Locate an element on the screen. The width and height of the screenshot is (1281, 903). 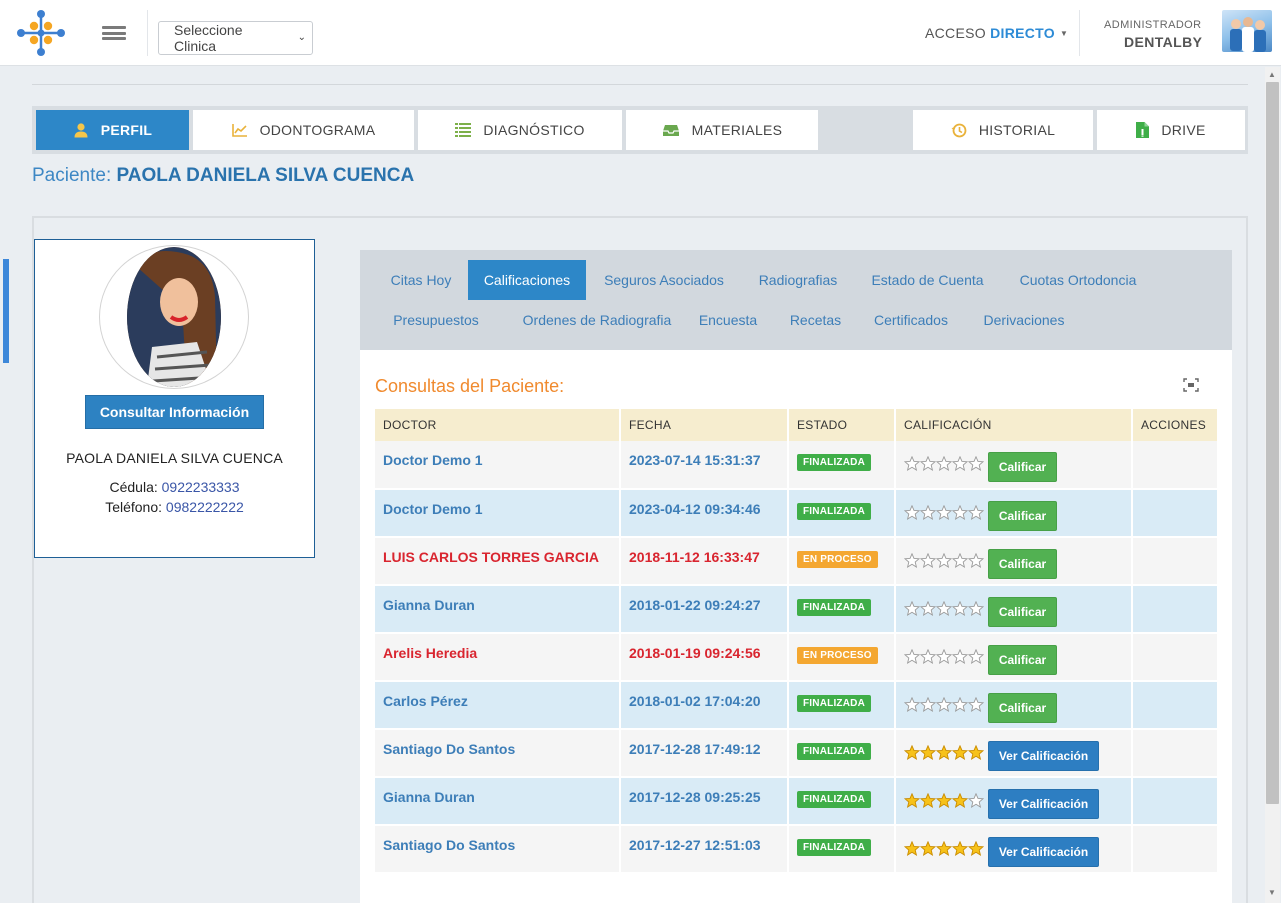
patient-name: PAOLA DANIELA SILVA CUENCA is located at coordinates (265, 175).